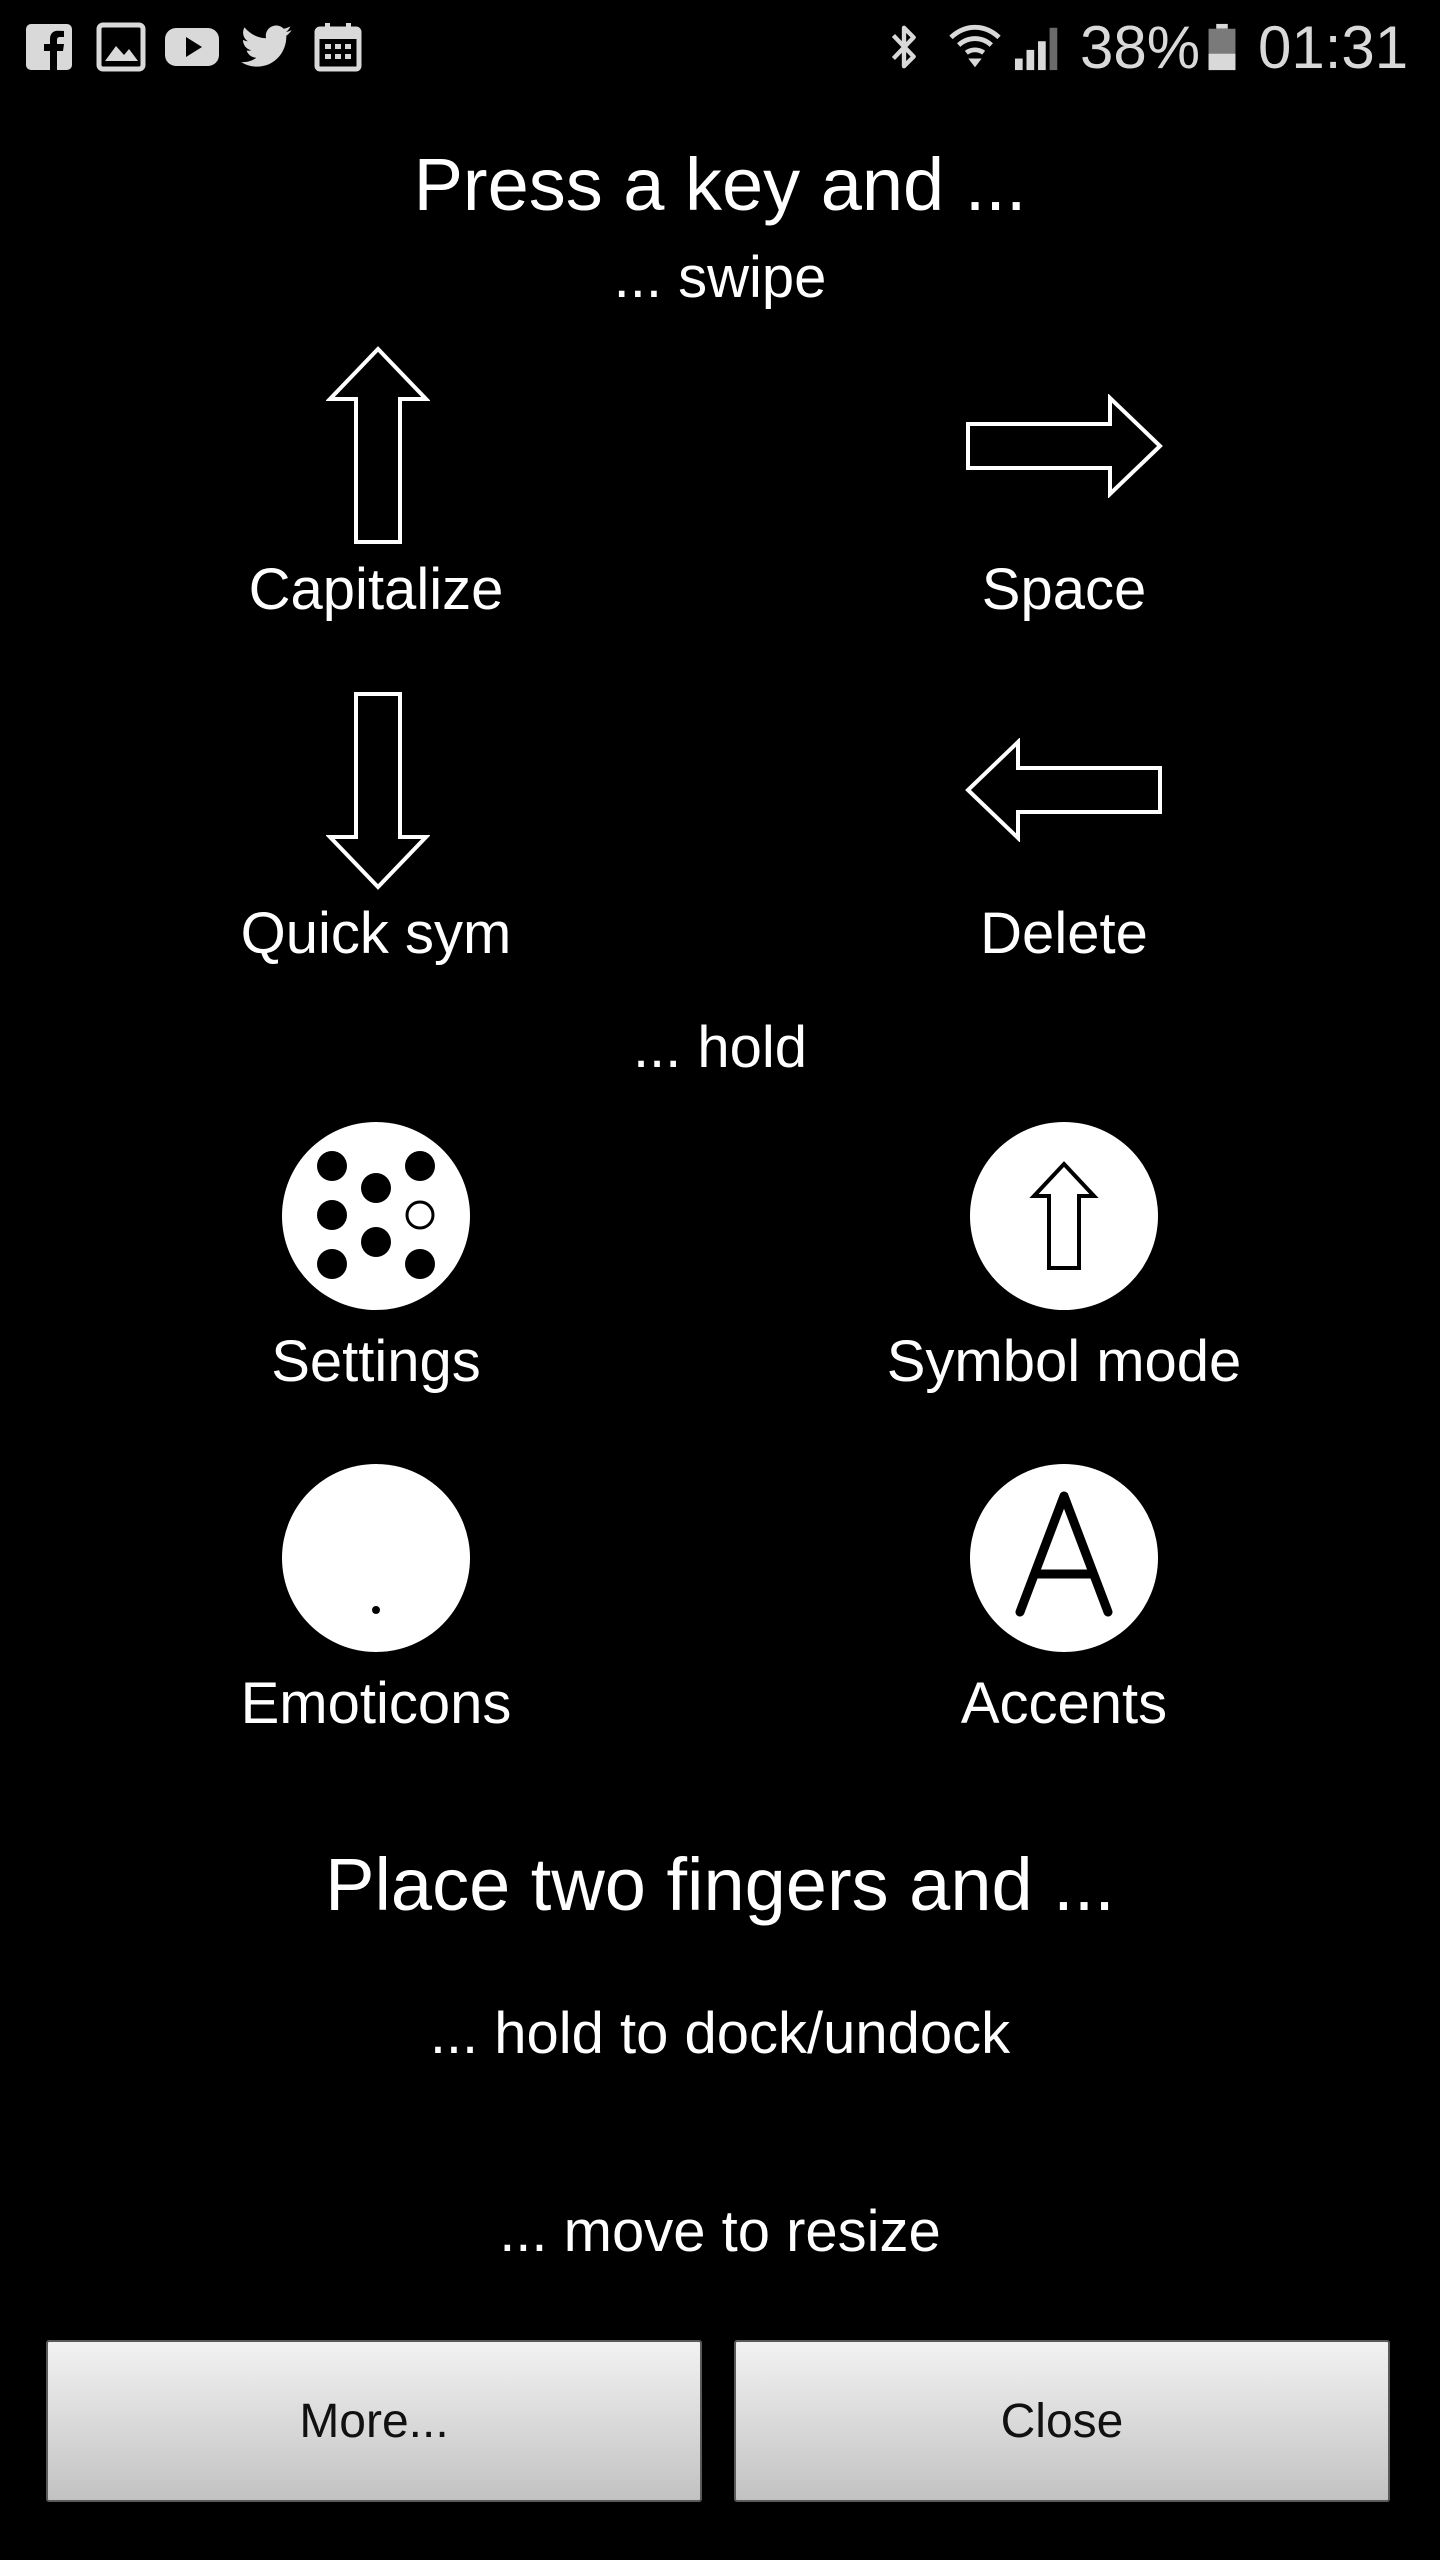 The height and width of the screenshot is (2560, 1440). I want to click on shift-icon, so click(1064, 1216).